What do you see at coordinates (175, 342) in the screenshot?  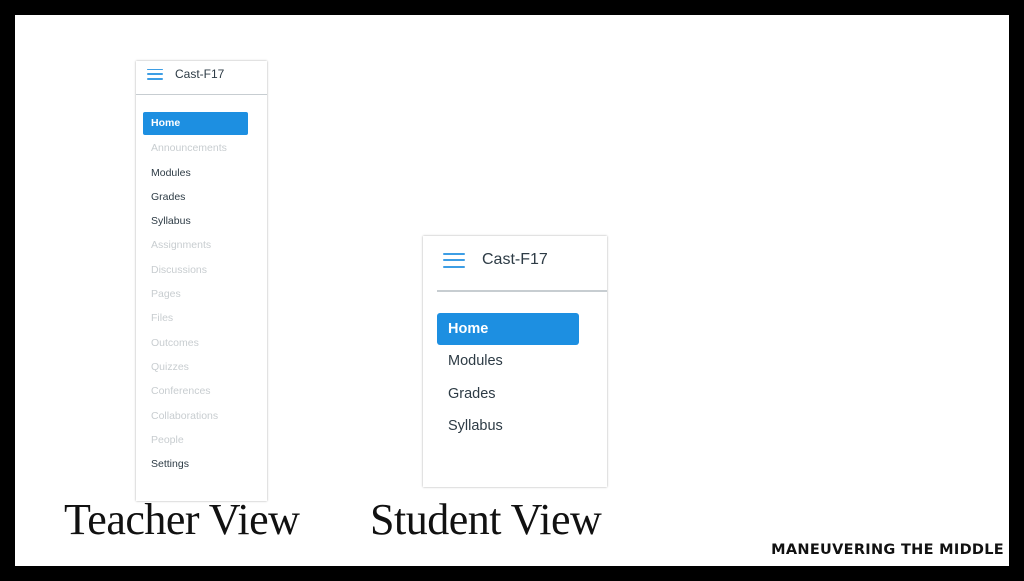 I see `nav-item-outcomes: Outcomes` at bounding box center [175, 342].